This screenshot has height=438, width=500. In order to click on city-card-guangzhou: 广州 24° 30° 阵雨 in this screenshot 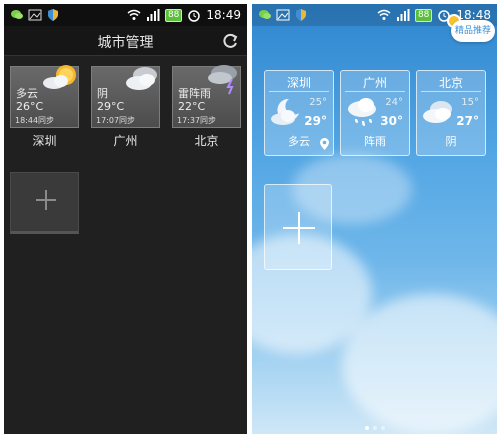, I will do `click(375, 113)`.